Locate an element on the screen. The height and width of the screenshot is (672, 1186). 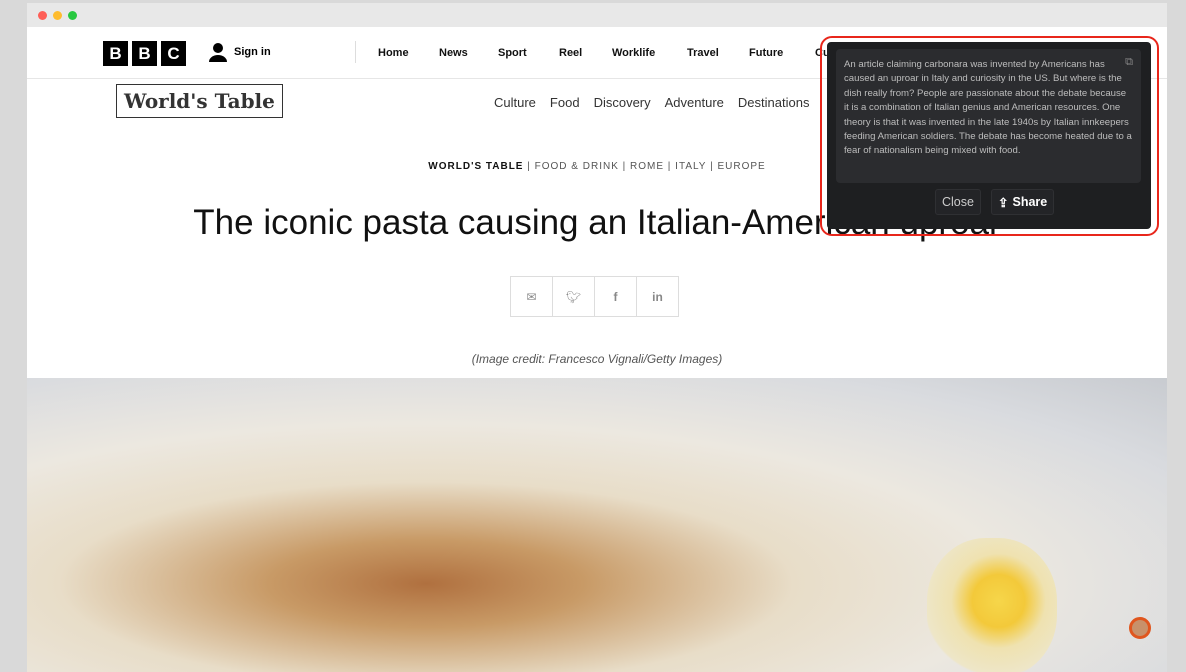
copy-icon: ⧉ is located at coordinates (1129, 62).